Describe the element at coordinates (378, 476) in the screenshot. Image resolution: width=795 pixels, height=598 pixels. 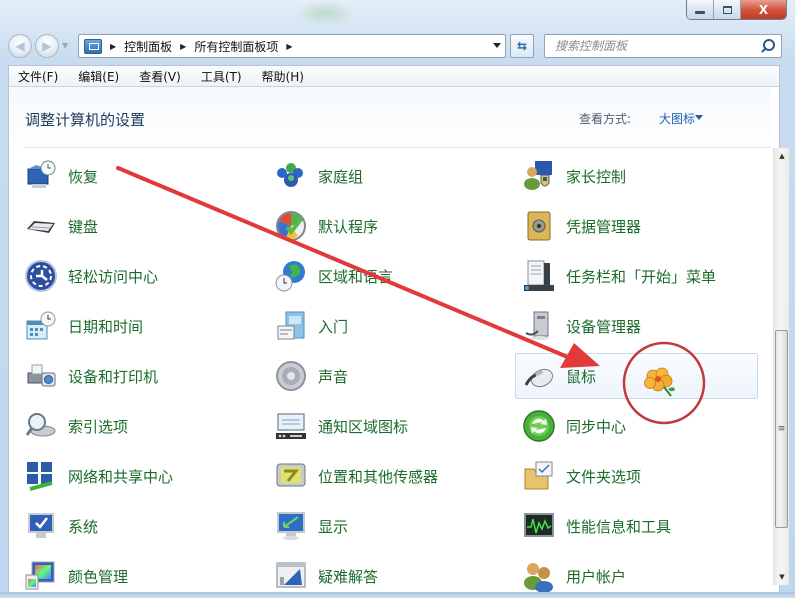
I see `control-panel-item-label: 位置和其他传感器` at that location.